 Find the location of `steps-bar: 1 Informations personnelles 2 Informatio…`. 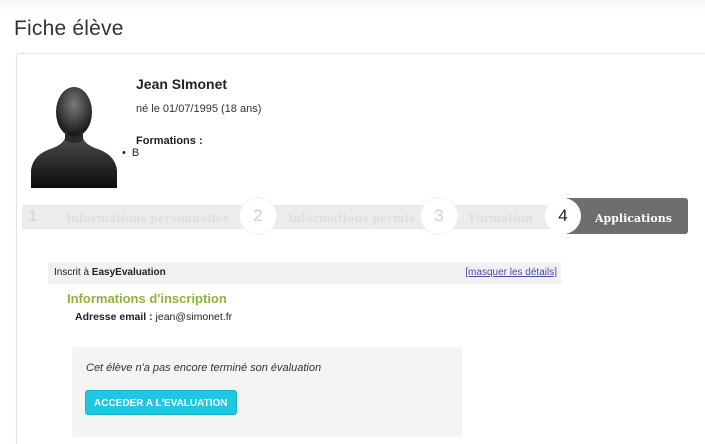

steps-bar: 1 Informations personnelles 2 Informatio… is located at coordinates (355, 216).